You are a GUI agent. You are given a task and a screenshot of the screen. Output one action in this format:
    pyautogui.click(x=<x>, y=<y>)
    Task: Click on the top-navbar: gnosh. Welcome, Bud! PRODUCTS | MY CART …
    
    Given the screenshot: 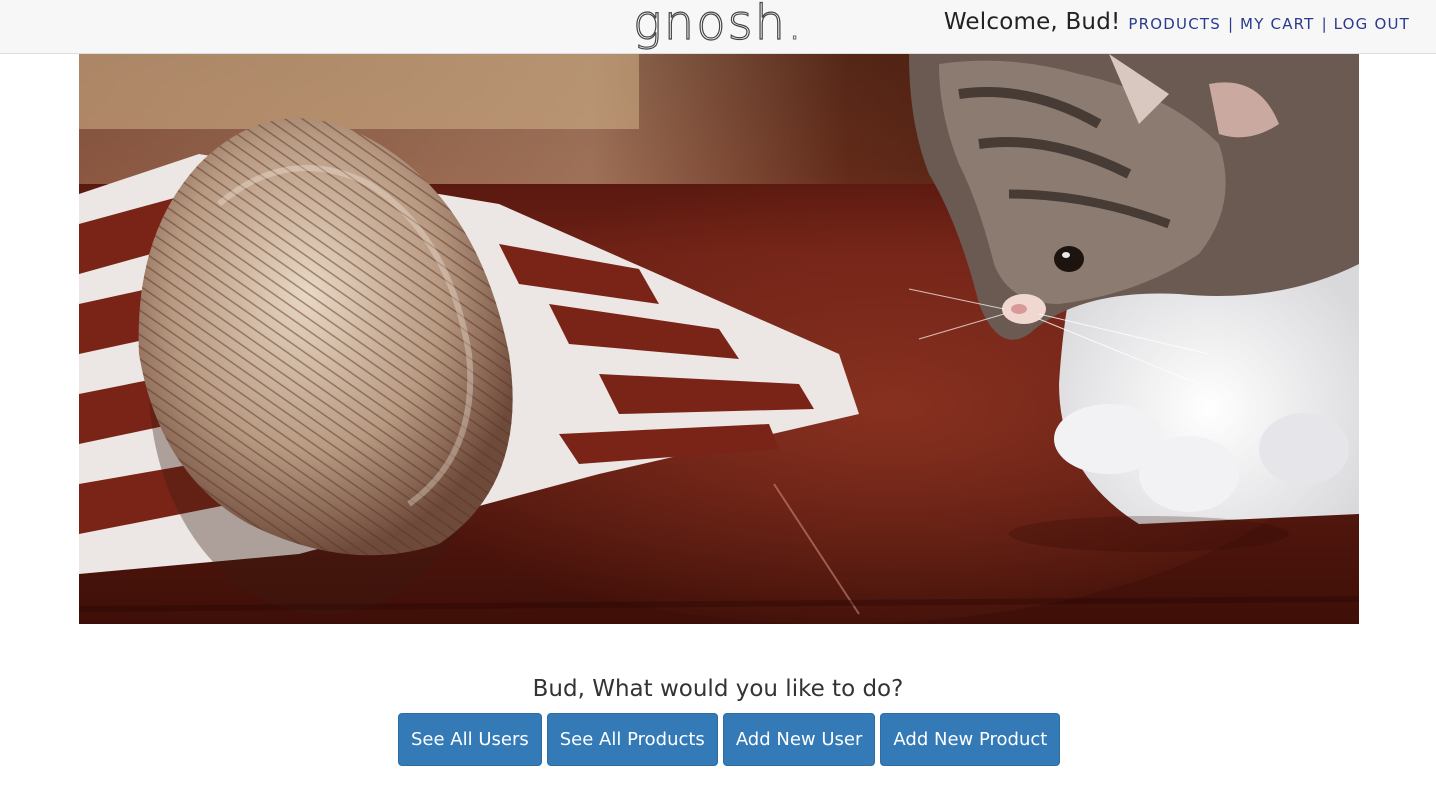 What is the action you would take?
    pyautogui.click(x=718, y=27)
    